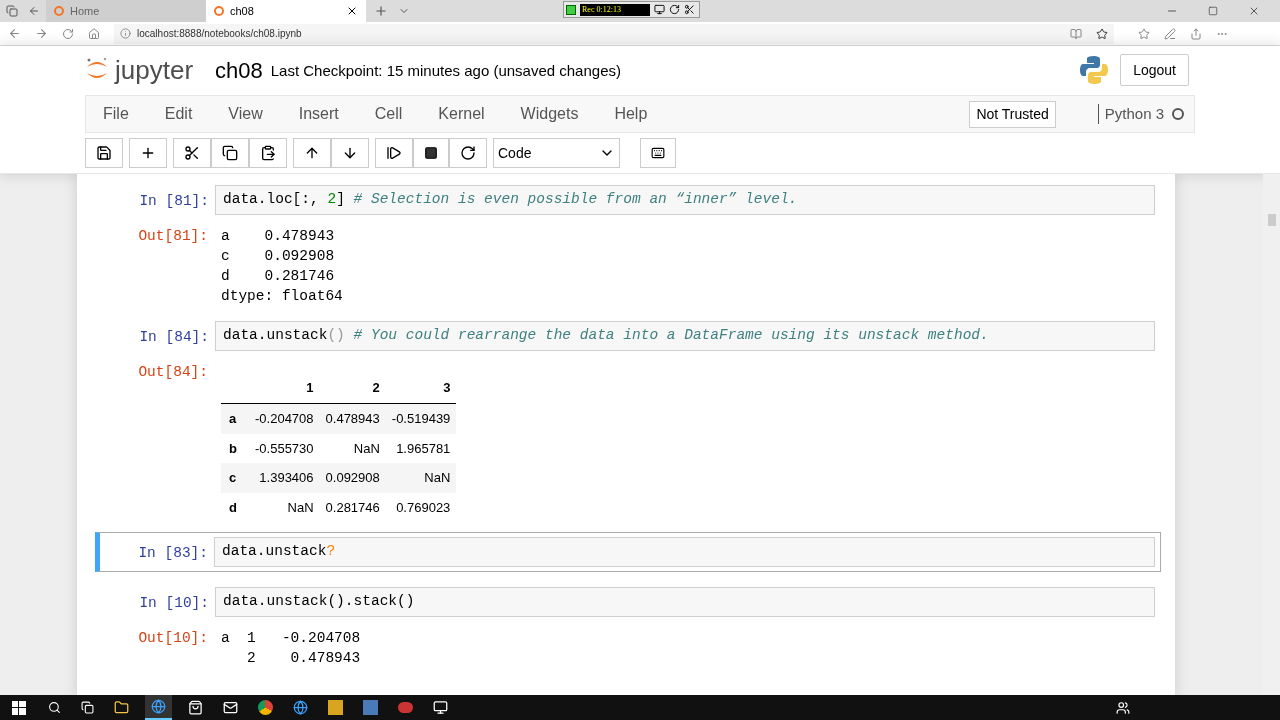 This screenshot has width=1280, height=720. I want to click on code-input: data.unstack?, so click(684, 552).